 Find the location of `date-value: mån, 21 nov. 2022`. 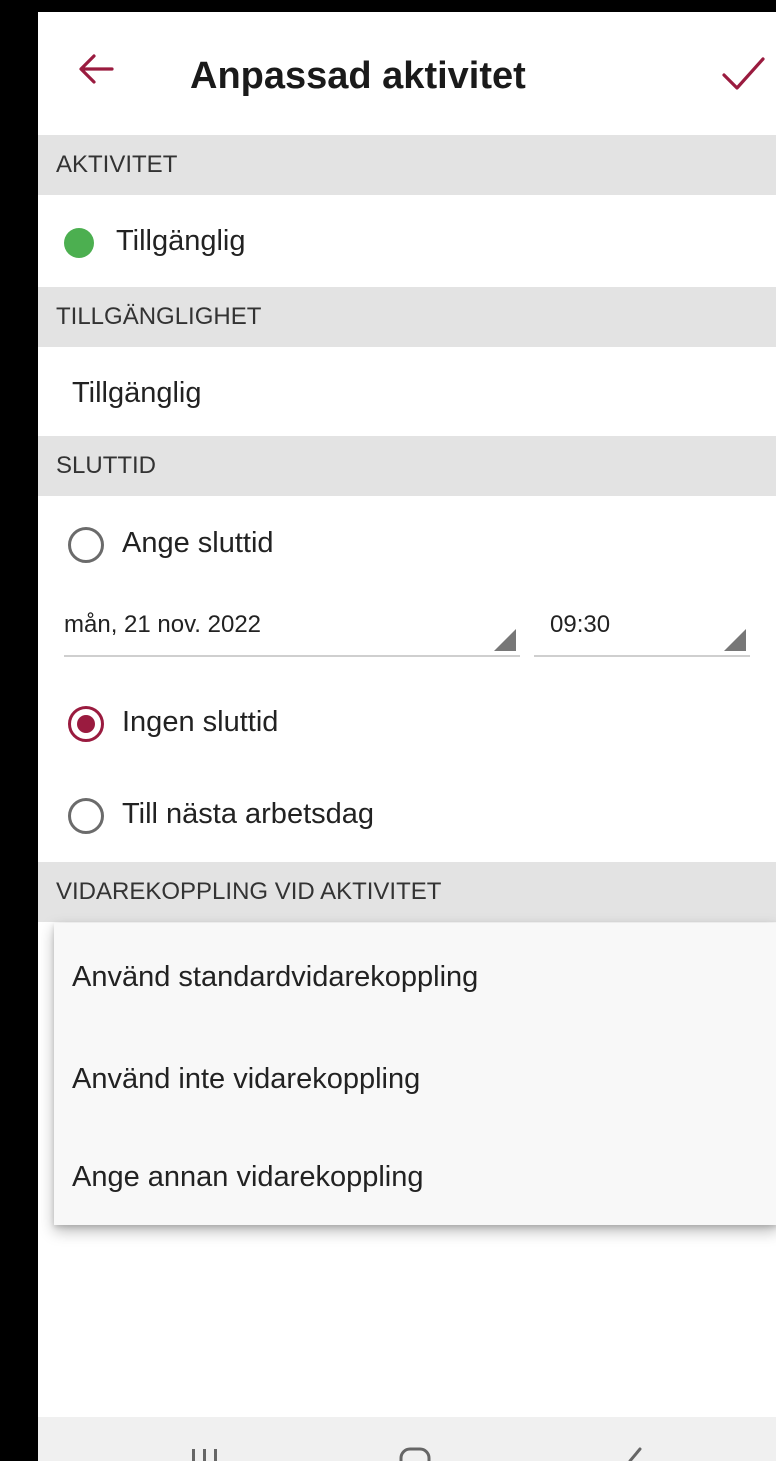

date-value: mån, 21 nov. 2022 is located at coordinates (163, 624).